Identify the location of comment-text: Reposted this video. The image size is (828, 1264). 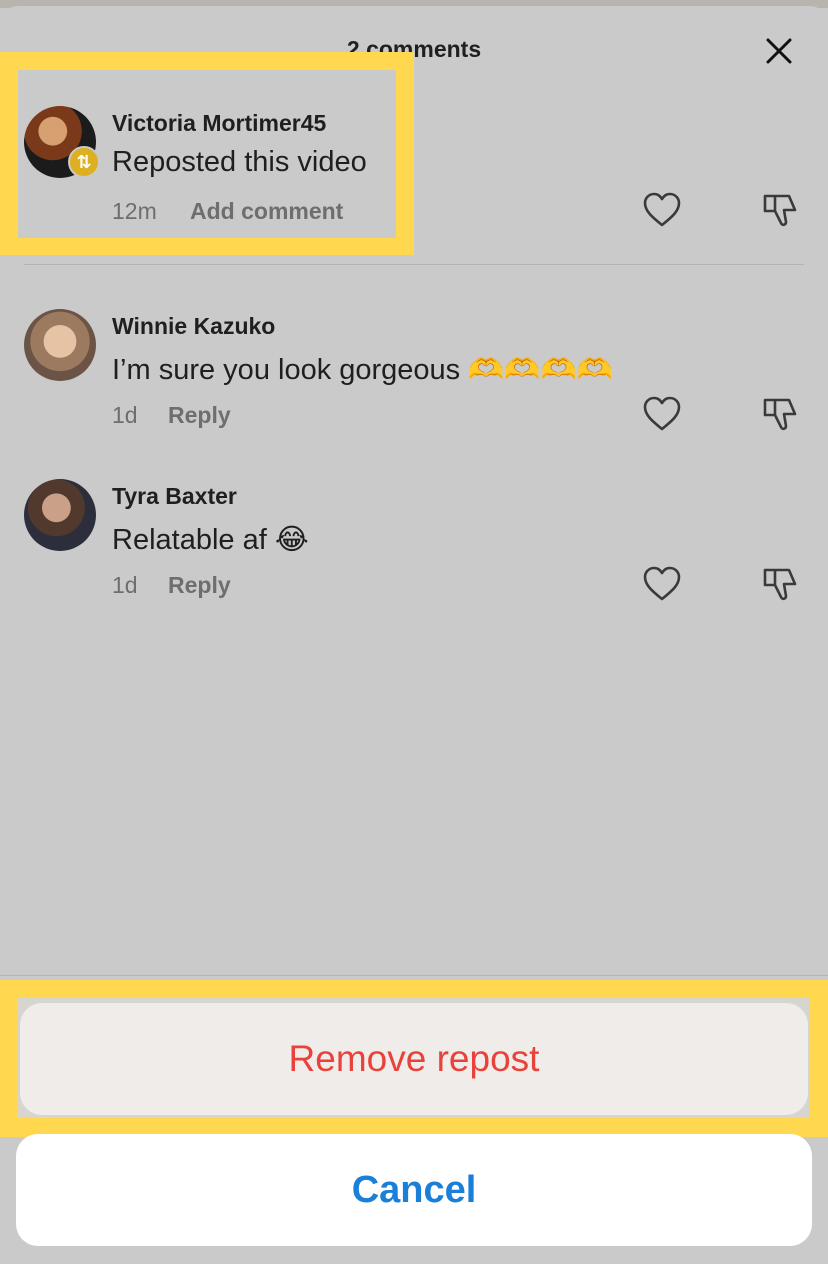
(239, 162).